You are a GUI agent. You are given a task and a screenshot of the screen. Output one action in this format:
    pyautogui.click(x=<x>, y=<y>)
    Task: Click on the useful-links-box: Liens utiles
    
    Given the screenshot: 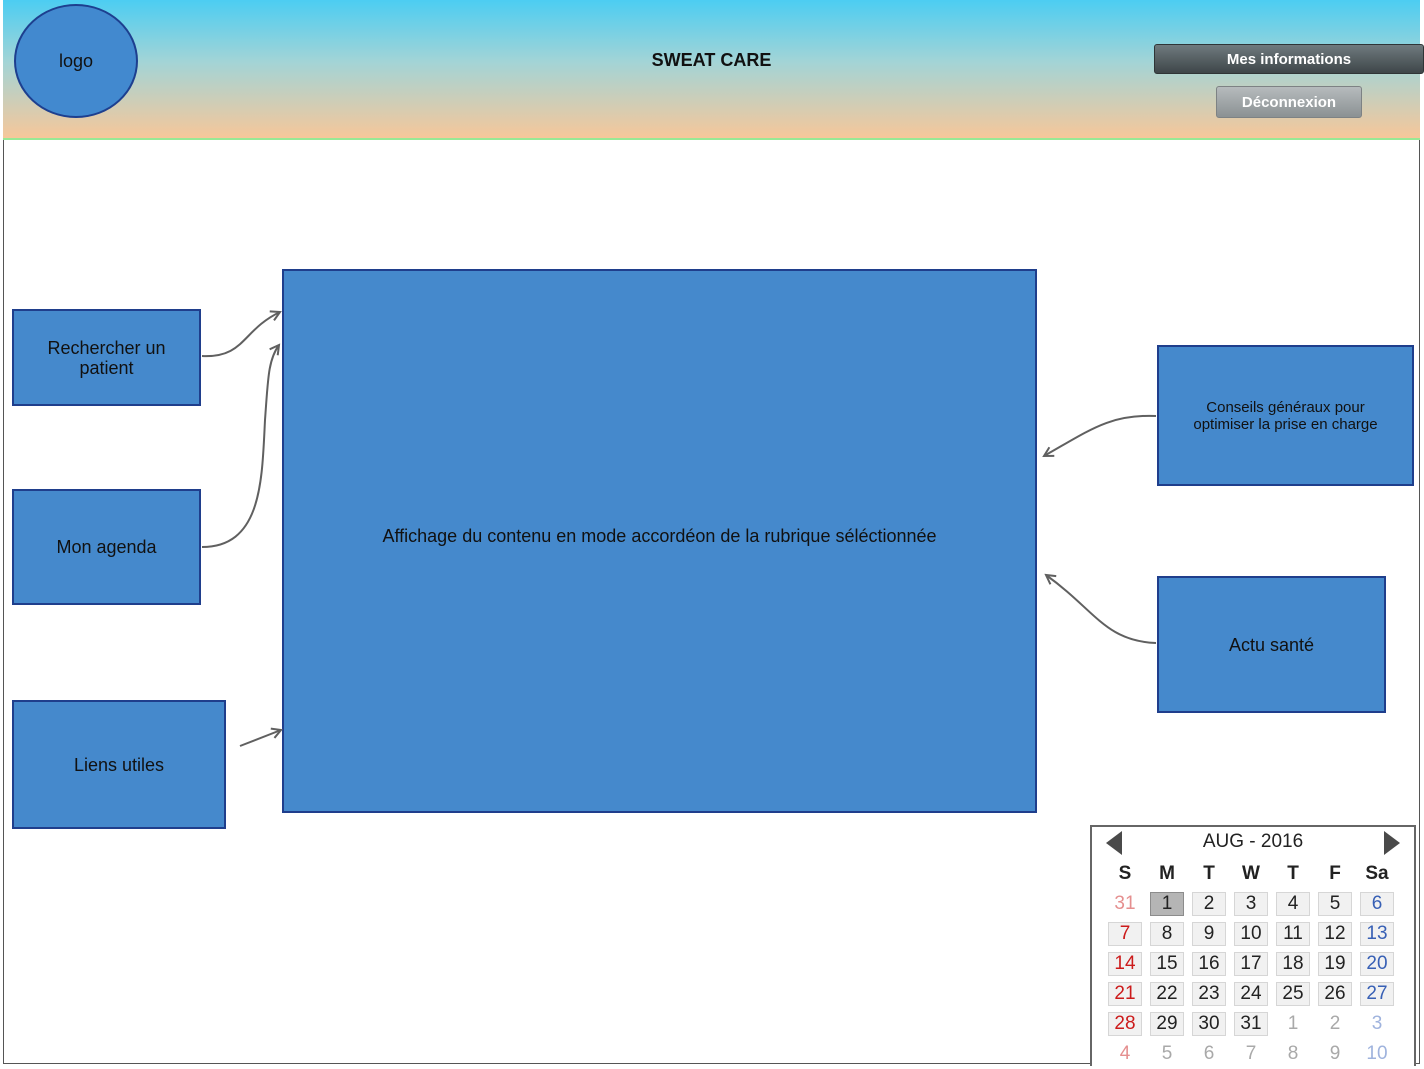 What is the action you would take?
    pyautogui.click(x=119, y=764)
    